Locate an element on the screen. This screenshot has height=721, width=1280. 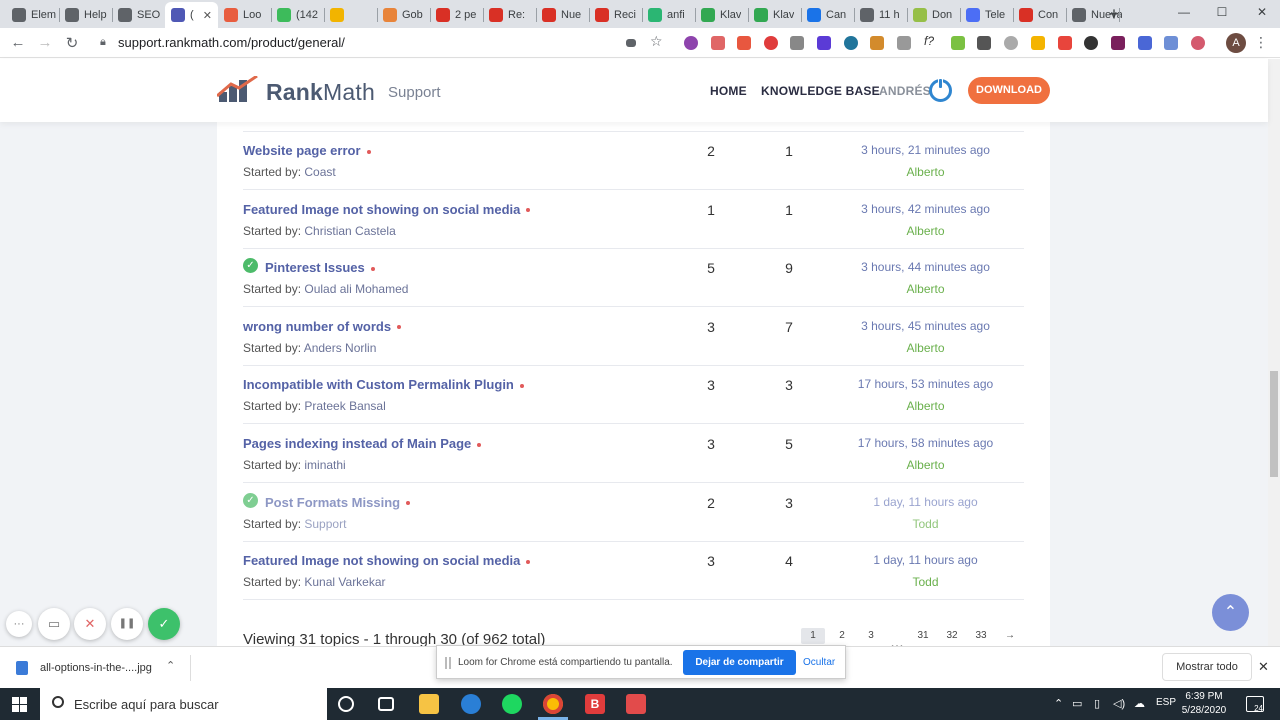
battery-icon: ▯ is located at coordinates (1097, 703).